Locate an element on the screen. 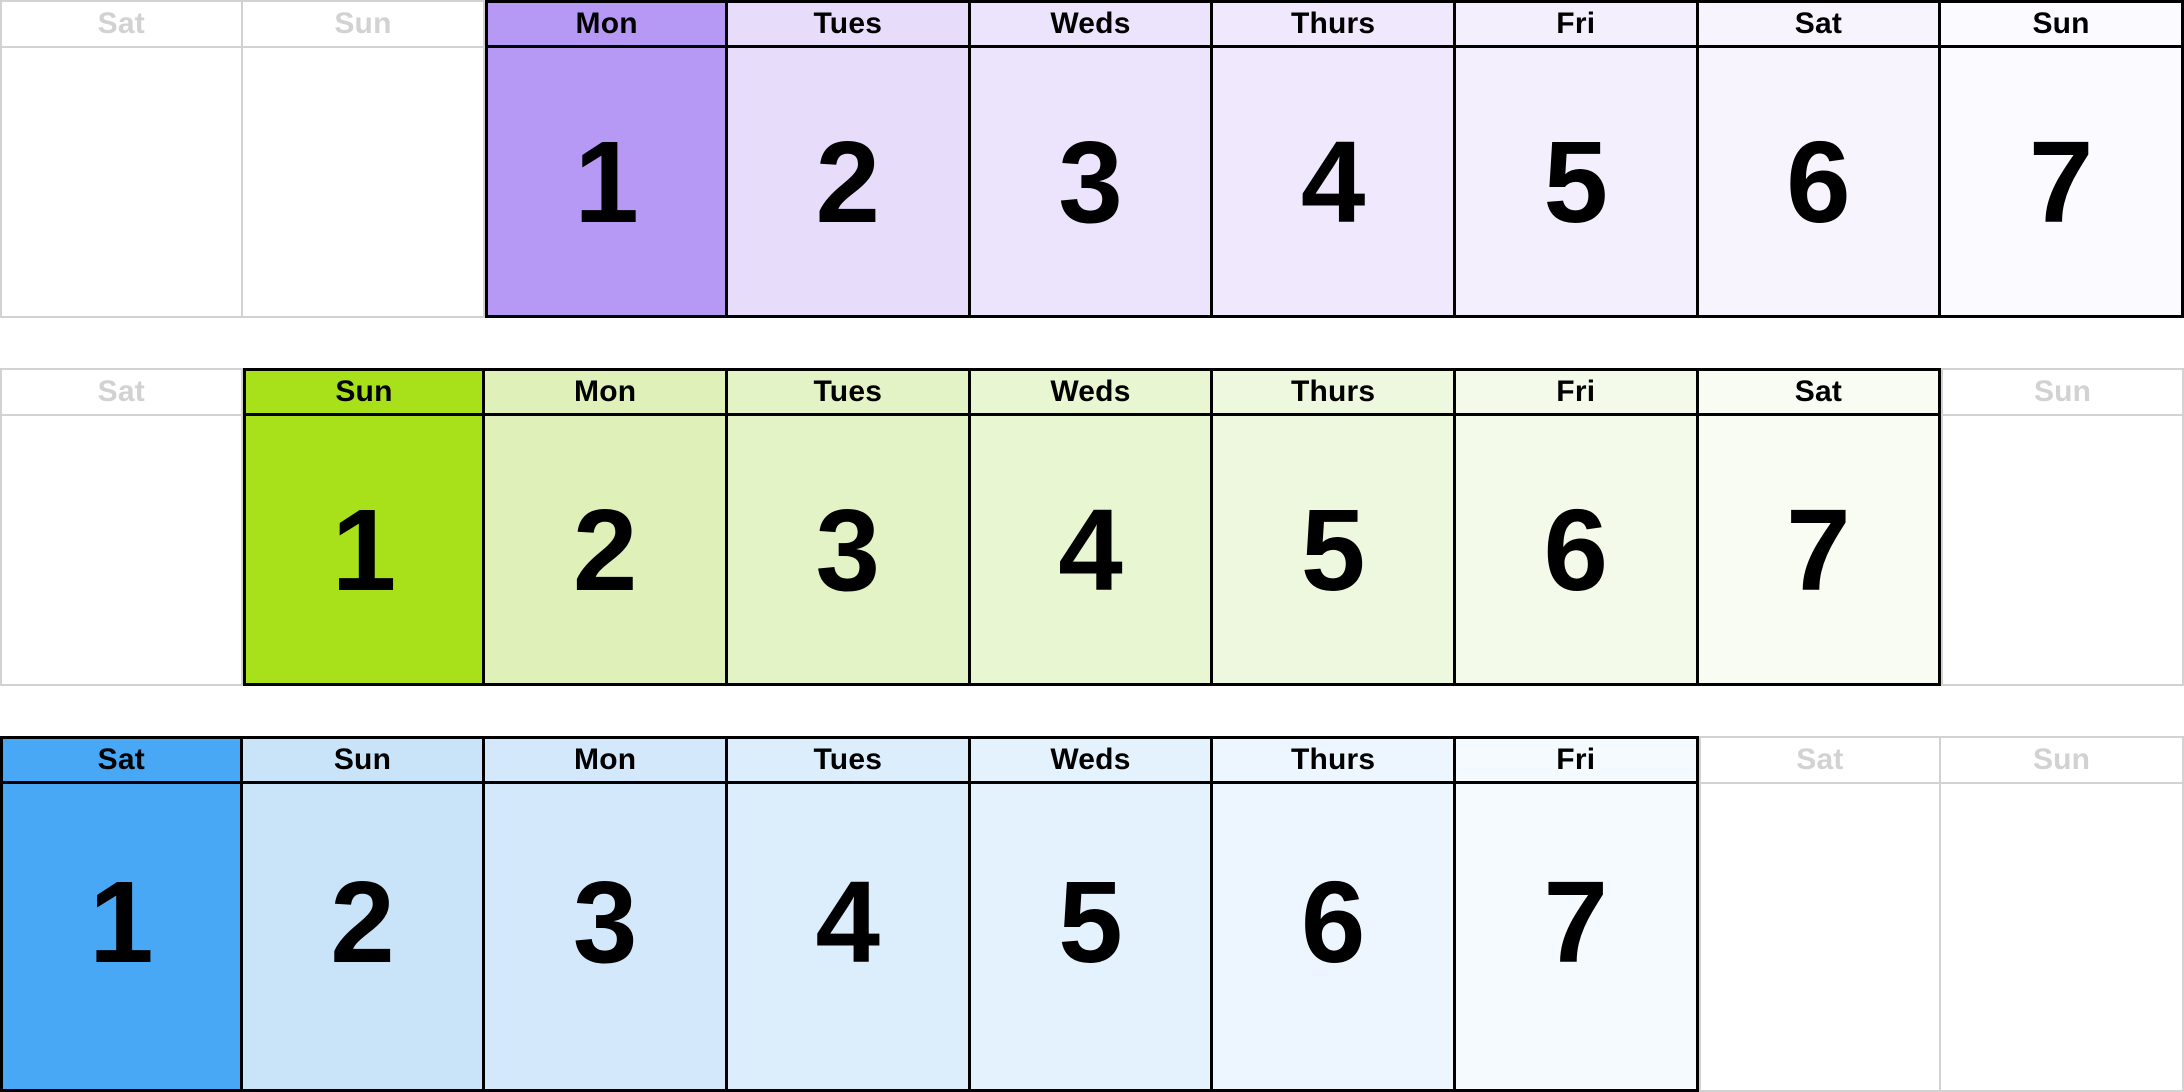 The image size is (2184, 1092). day-cell-purple-mon-2: Mon 1 is located at coordinates (606, 159).